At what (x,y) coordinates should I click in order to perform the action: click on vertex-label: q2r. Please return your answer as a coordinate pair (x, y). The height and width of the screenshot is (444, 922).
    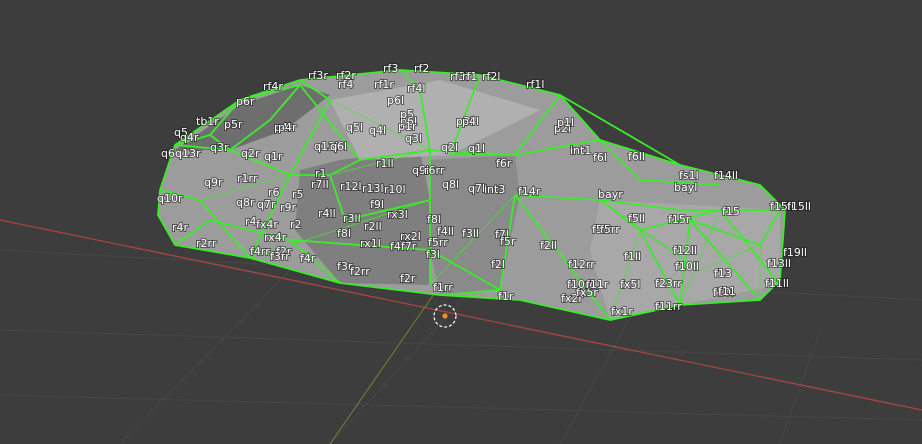
    Looking at the image, I should click on (250, 153).